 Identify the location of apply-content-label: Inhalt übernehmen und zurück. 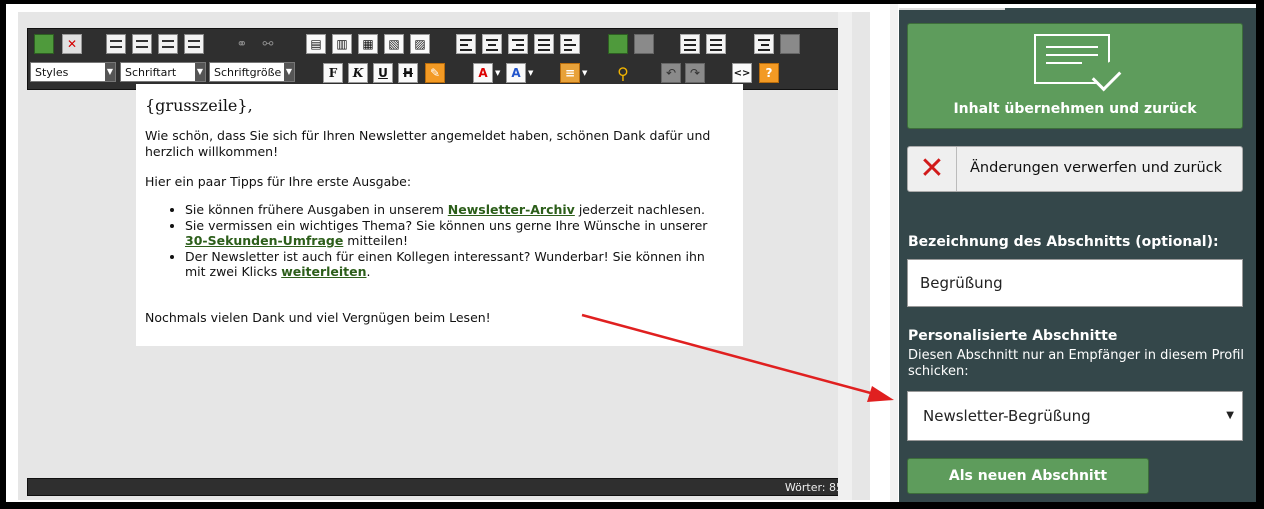
(1075, 109).